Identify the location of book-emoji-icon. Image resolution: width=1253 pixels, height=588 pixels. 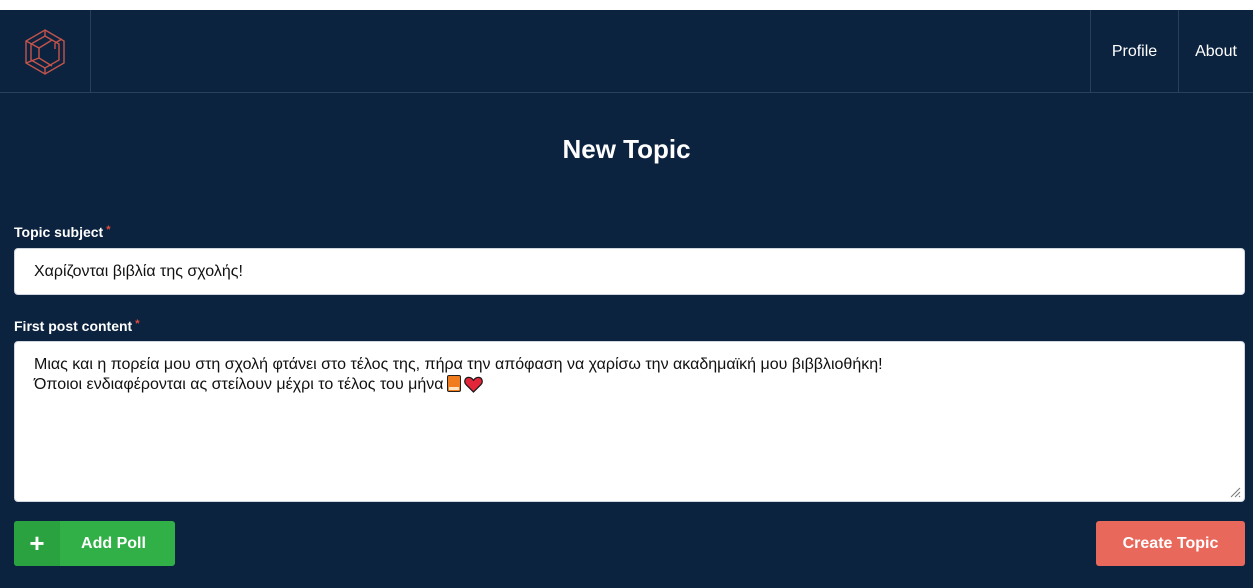
(453, 383).